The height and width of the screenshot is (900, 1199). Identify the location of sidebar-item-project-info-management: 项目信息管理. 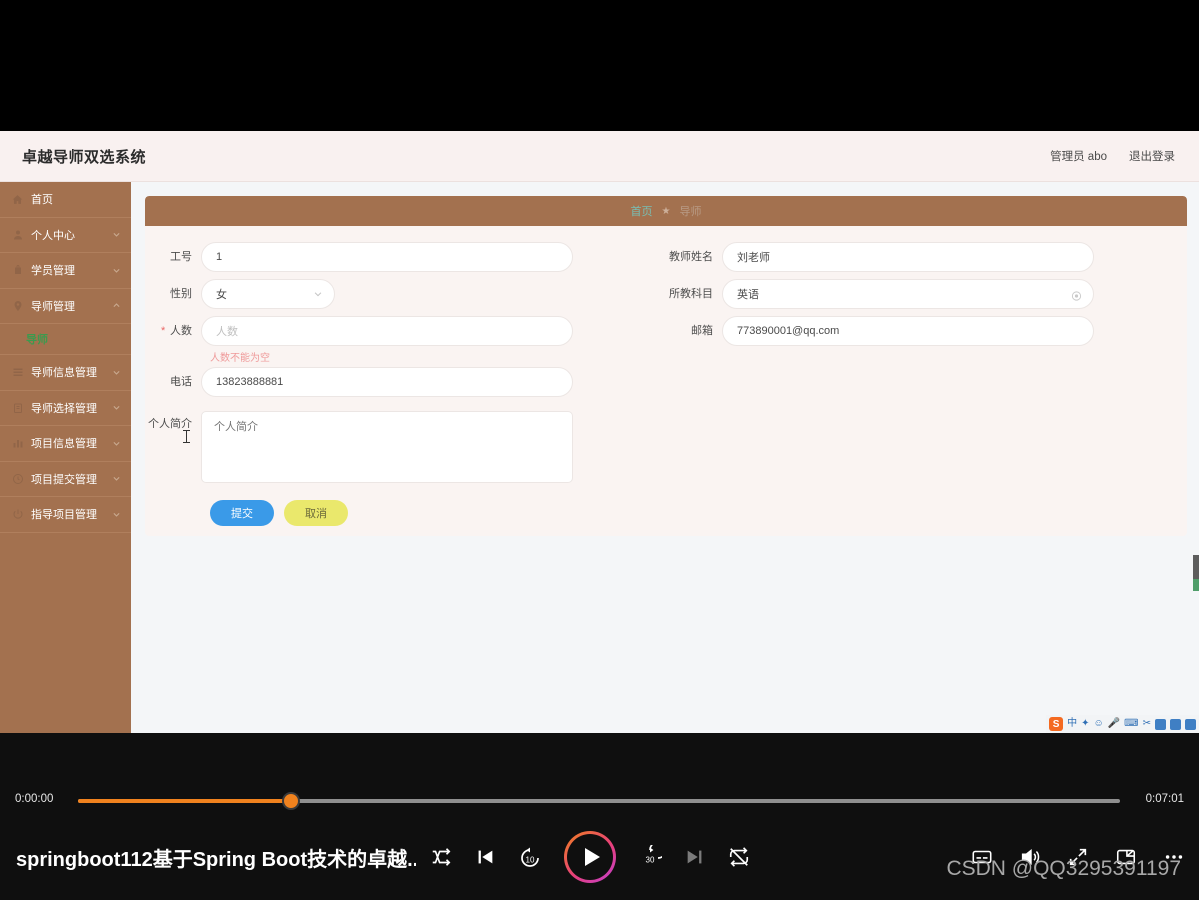
(65, 444).